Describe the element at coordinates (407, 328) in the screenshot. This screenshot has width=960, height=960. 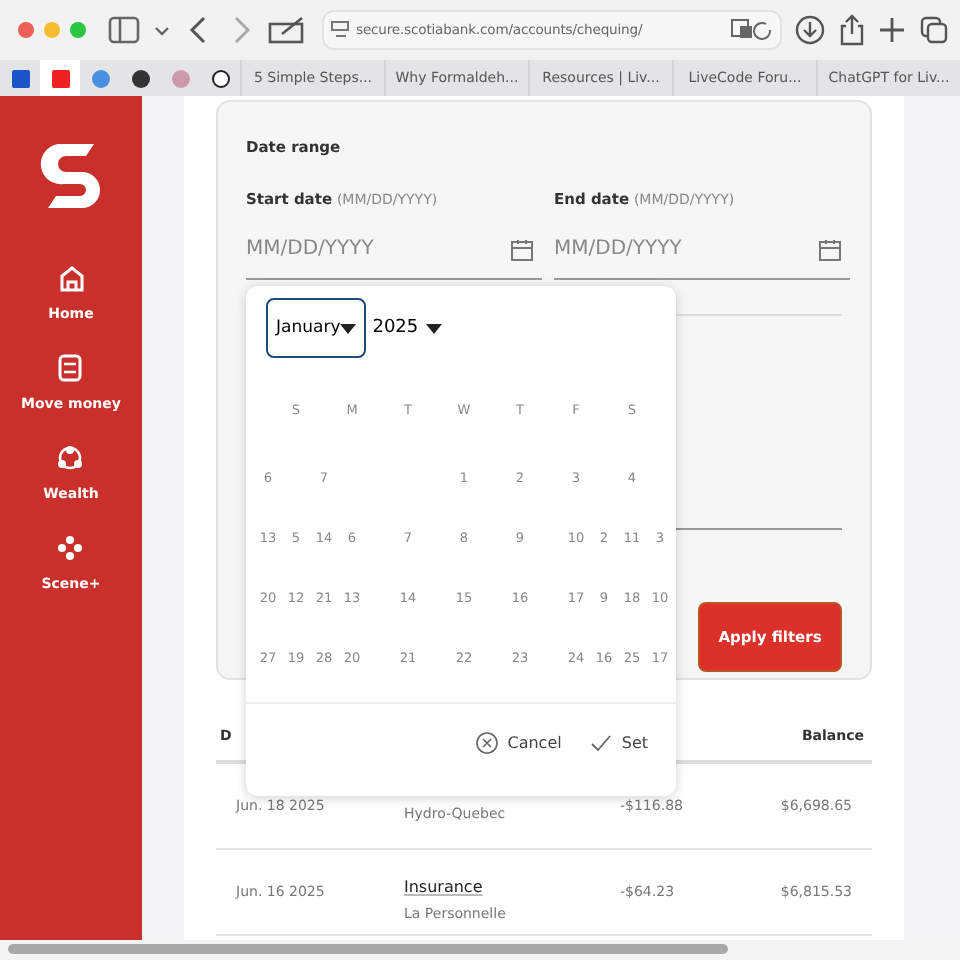
I see `year-select: 2025` at that location.